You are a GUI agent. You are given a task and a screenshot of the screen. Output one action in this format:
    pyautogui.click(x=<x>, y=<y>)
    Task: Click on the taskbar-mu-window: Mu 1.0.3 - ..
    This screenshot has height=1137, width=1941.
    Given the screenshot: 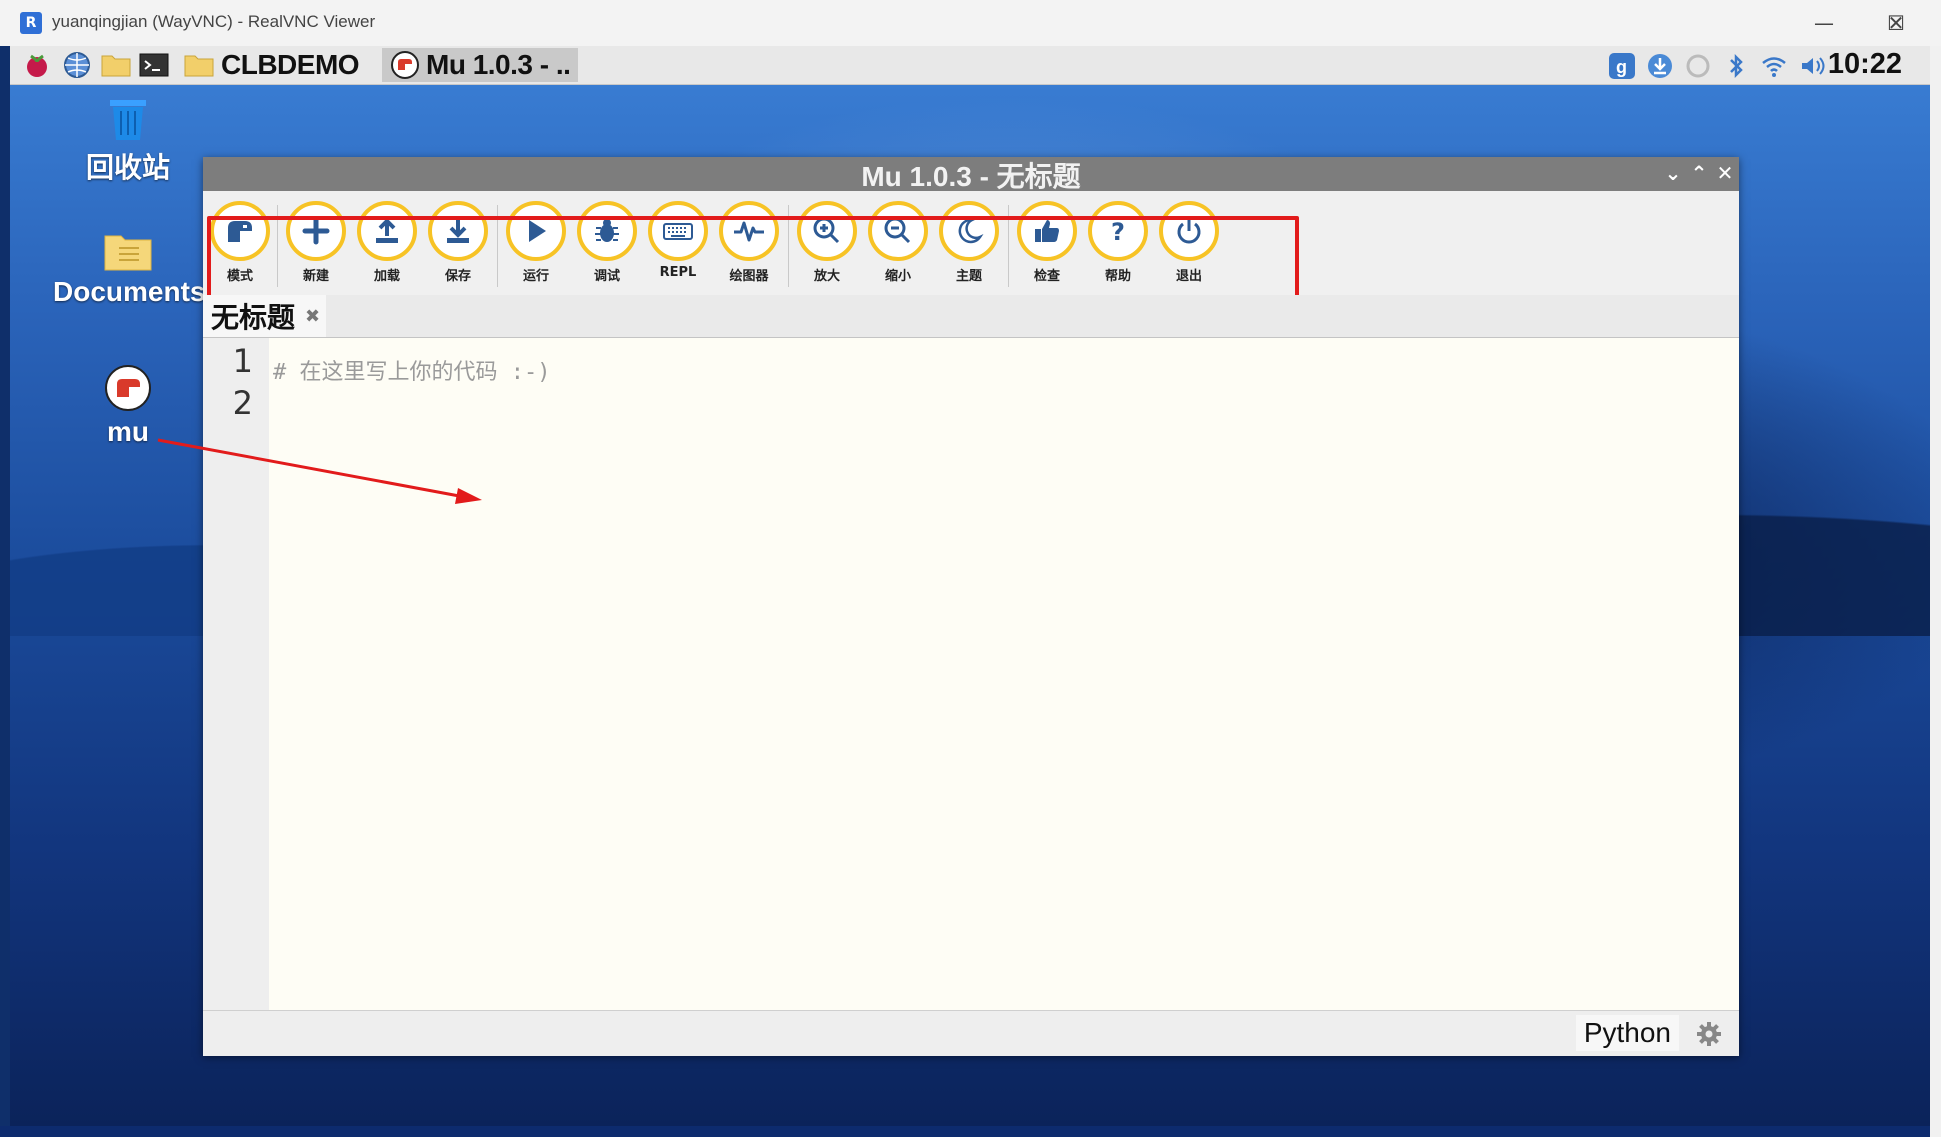 What is the action you would take?
    pyautogui.click(x=480, y=65)
    